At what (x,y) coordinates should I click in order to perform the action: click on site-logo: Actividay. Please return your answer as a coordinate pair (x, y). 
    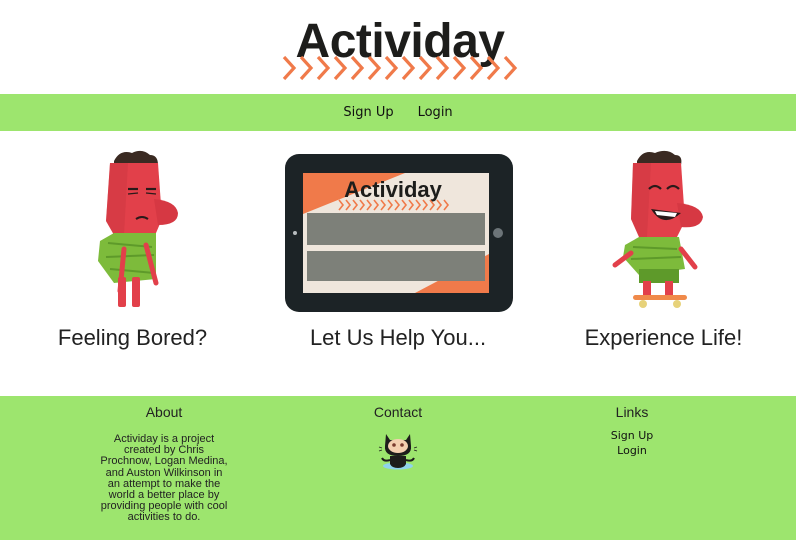
    Looking at the image, I should click on (400, 49).